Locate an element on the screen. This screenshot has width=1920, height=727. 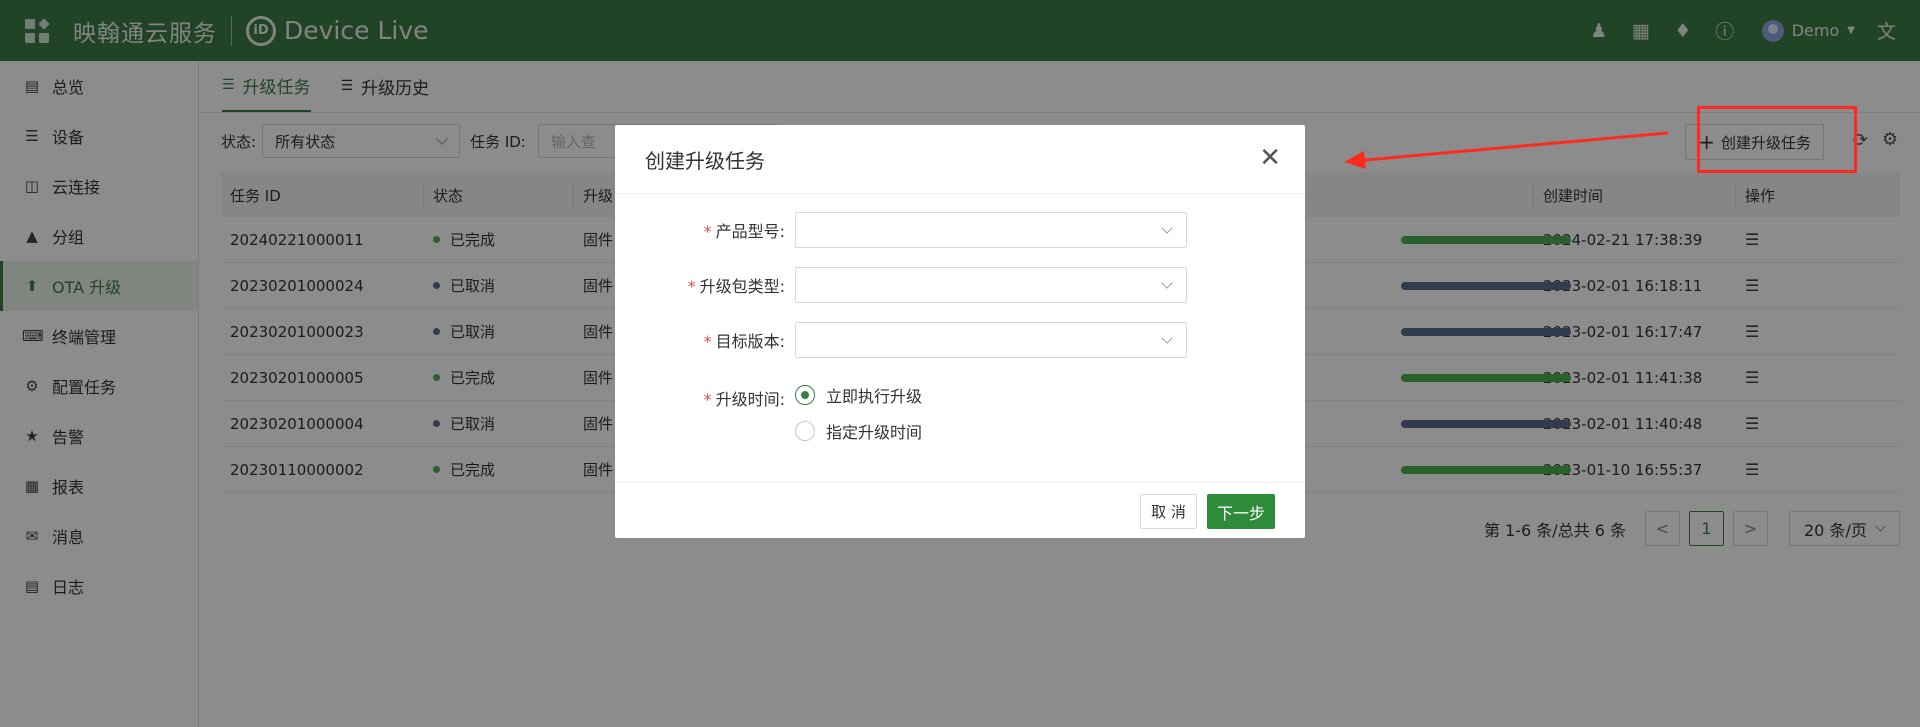
cancel-button: 取 消 is located at coordinates (1168, 511).